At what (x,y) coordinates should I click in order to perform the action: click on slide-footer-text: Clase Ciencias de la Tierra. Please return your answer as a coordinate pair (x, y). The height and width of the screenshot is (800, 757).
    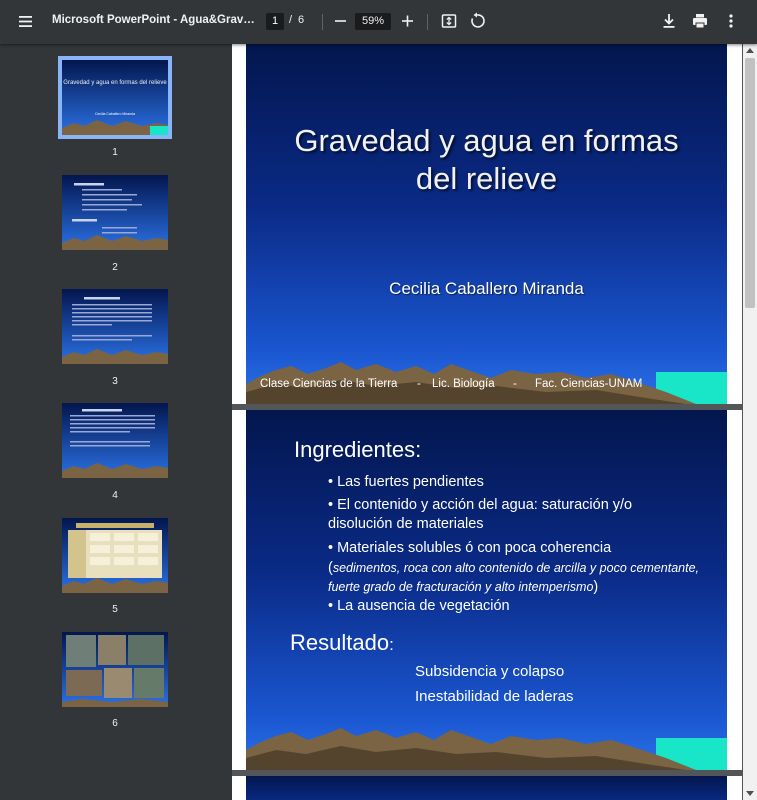
    Looking at the image, I should click on (329, 384).